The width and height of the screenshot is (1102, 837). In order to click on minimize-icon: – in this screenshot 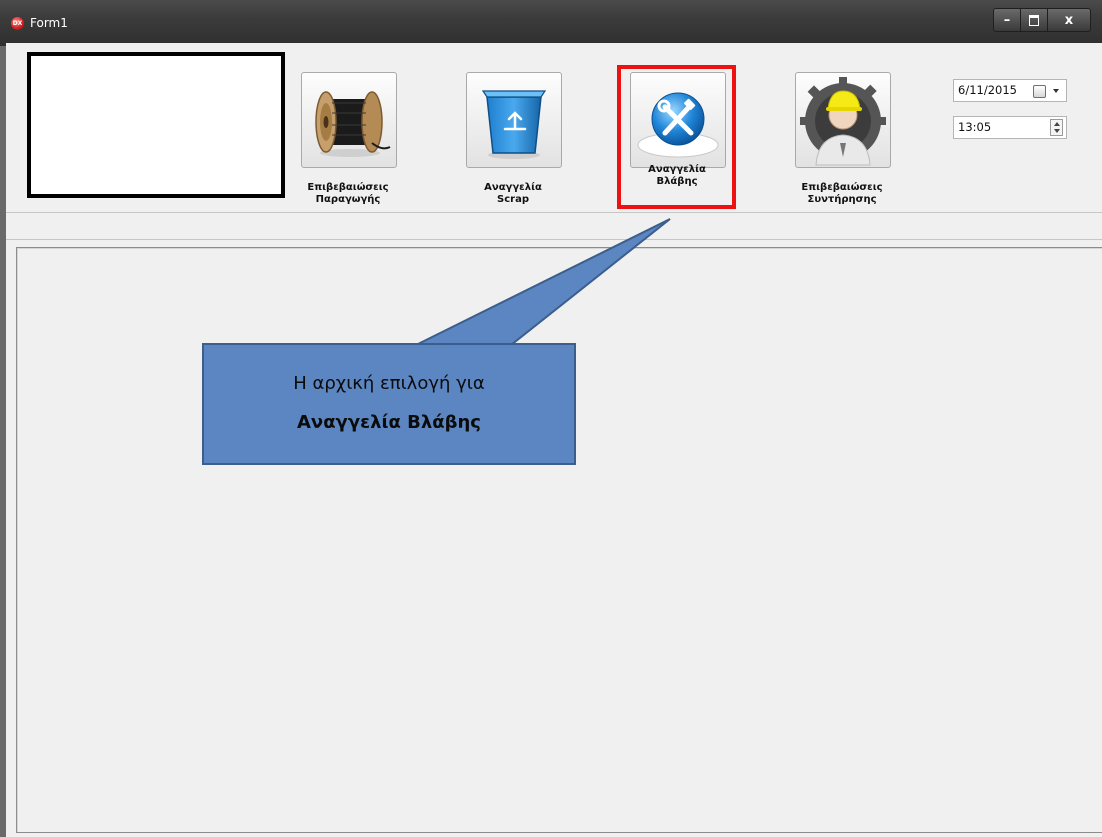, I will do `click(1007, 20)`.